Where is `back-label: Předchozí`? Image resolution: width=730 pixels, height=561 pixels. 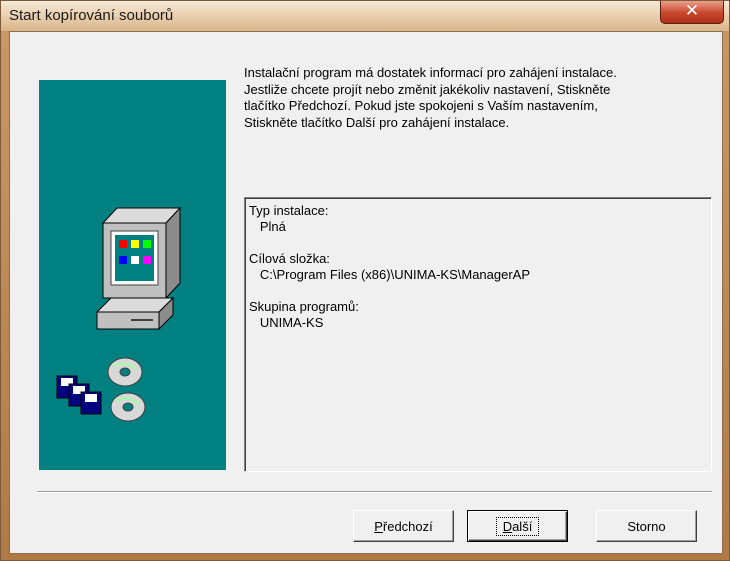 back-label: Předchozí is located at coordinates (403, 526).